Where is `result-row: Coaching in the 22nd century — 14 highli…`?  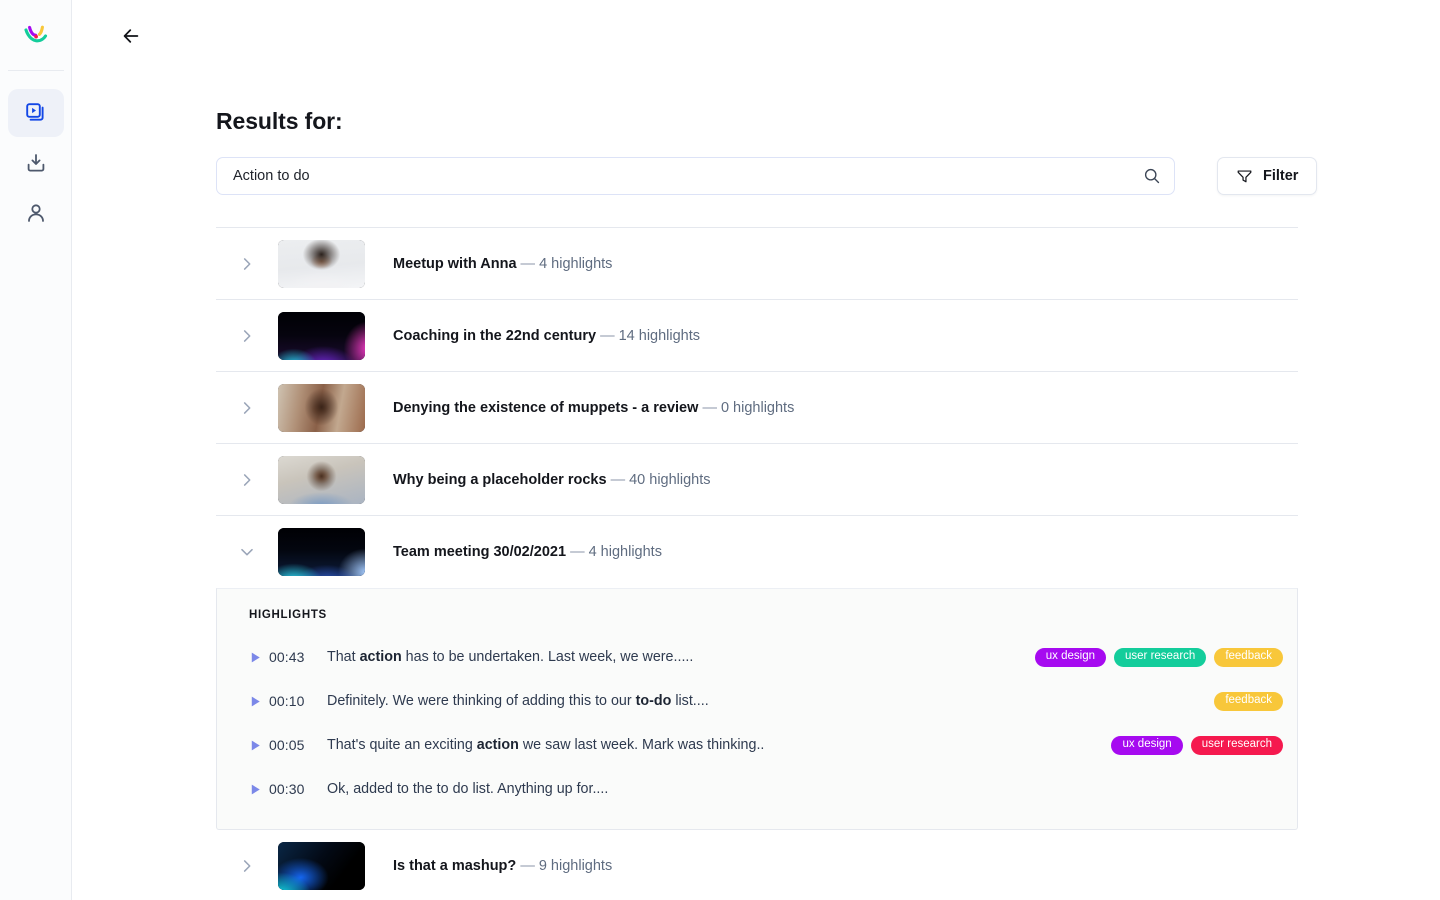
result-row: Coaching in the 22nd century — 14 highli… is located at coordinates (757, 336).